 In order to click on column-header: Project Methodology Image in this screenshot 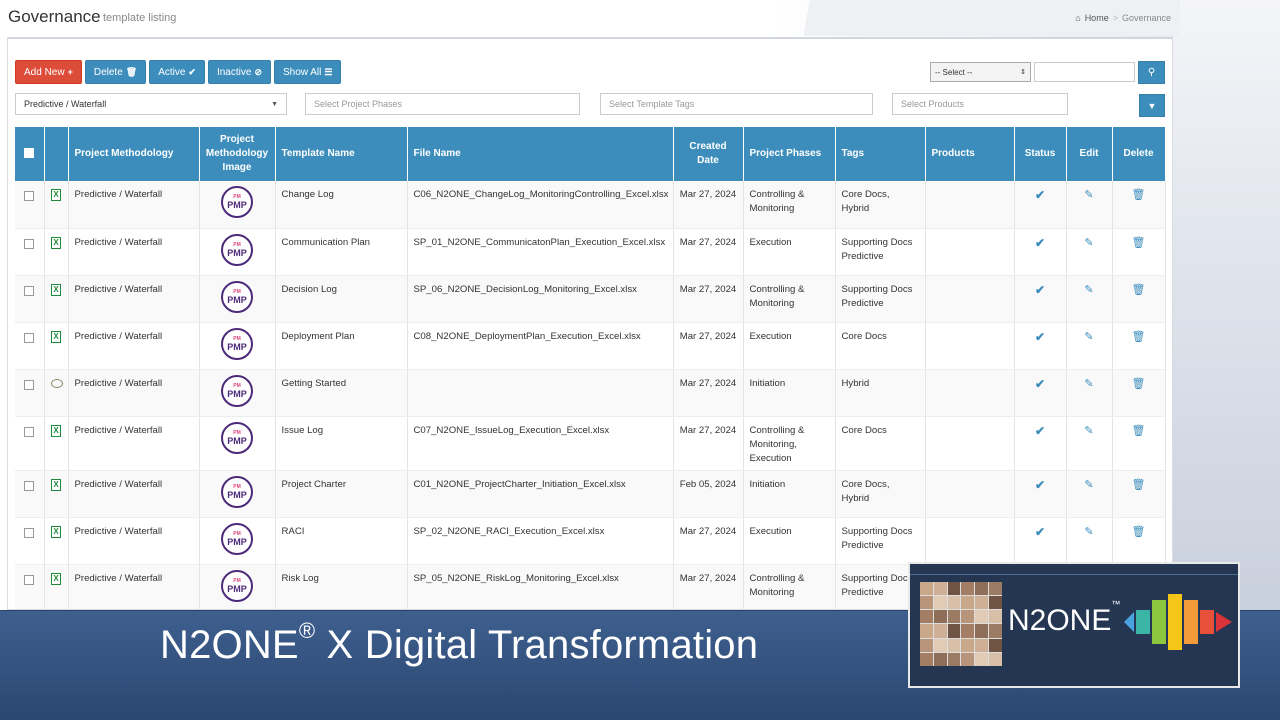, I will do `click(237, 154)`.